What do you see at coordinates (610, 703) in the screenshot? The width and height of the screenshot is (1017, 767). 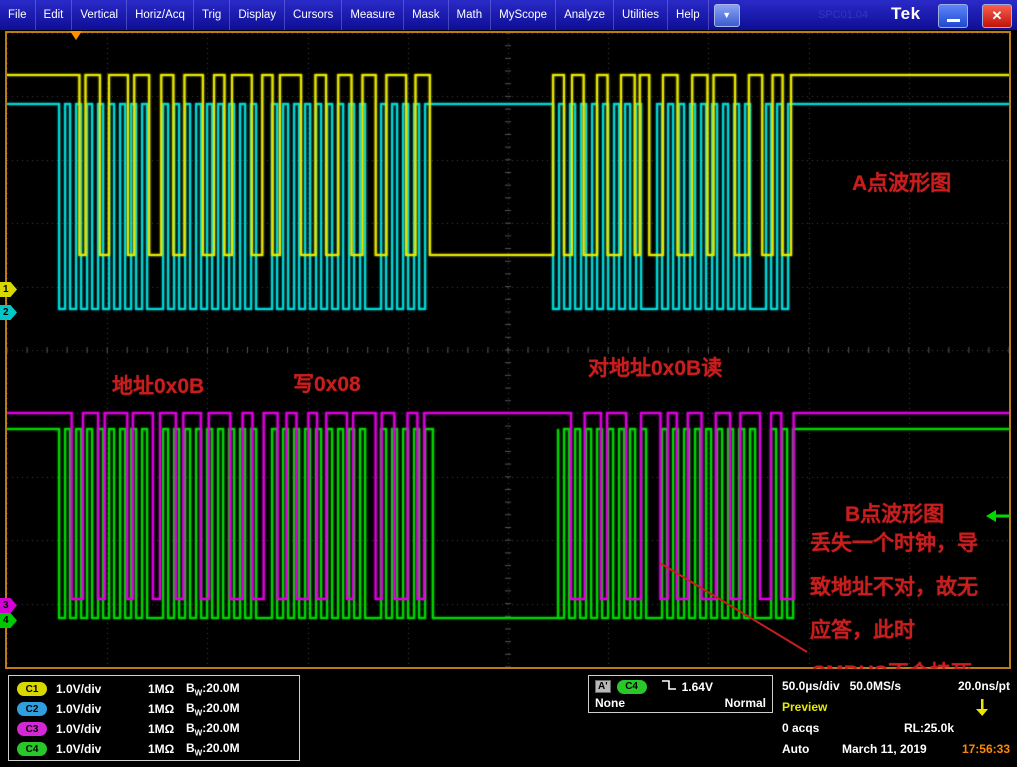 I see `trigger-mode: None` at bounding box center [610, 703].